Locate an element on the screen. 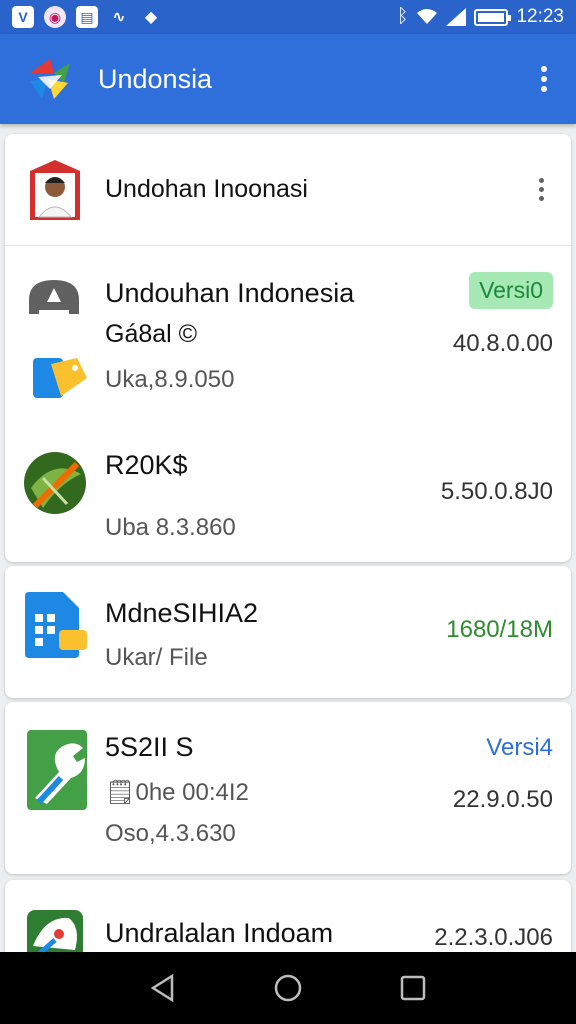 Image resolution: width=576 pixels, height=1024 pixels. news-icon: ▤ is located at coordinates (87, 17).